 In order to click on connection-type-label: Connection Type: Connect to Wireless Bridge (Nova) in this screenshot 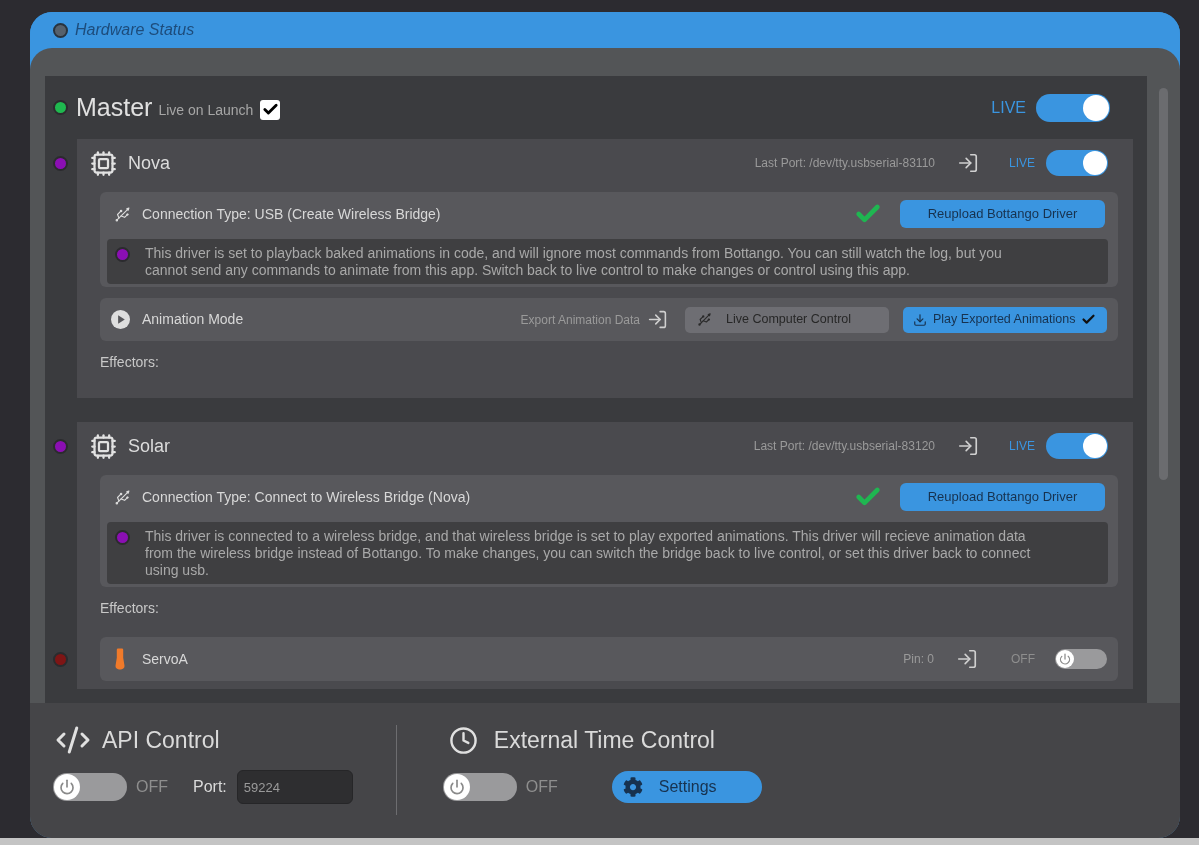, I will do `click(306, 497)`.